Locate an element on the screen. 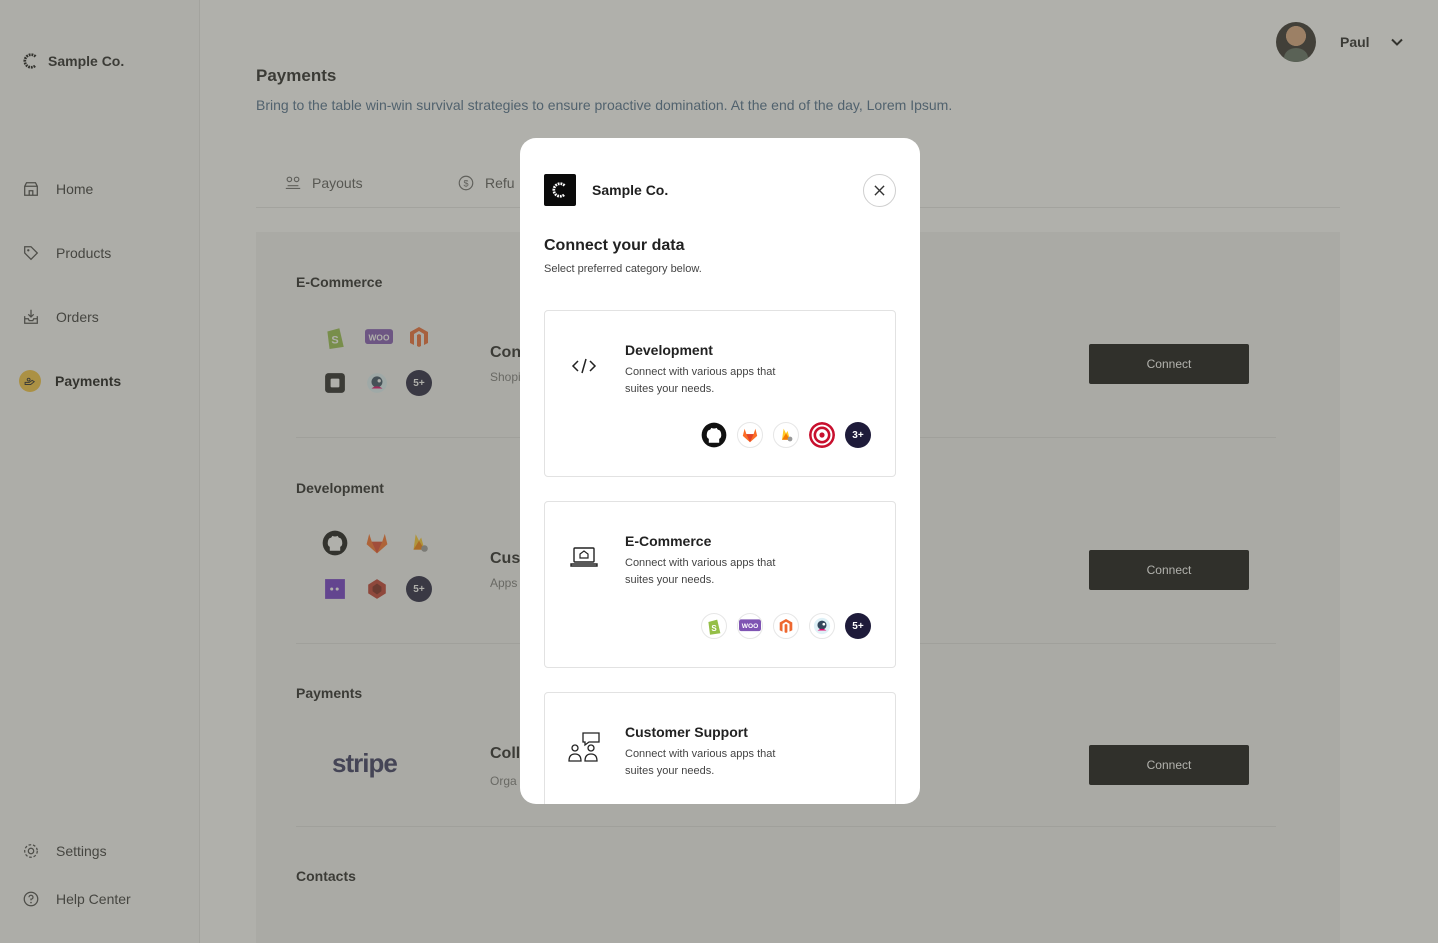 The height and width of the screenshot is (943, 1438). close-icon is located at coordinates (879, 190).